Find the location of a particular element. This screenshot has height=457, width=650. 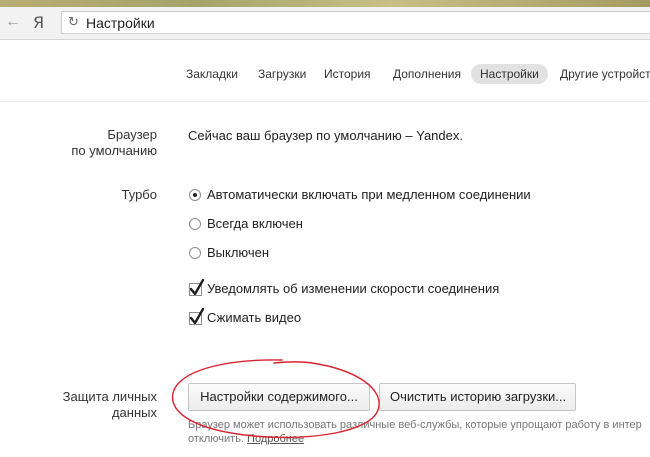

privacy-label-line1: Защита личных is located at coordinates (109, 396).